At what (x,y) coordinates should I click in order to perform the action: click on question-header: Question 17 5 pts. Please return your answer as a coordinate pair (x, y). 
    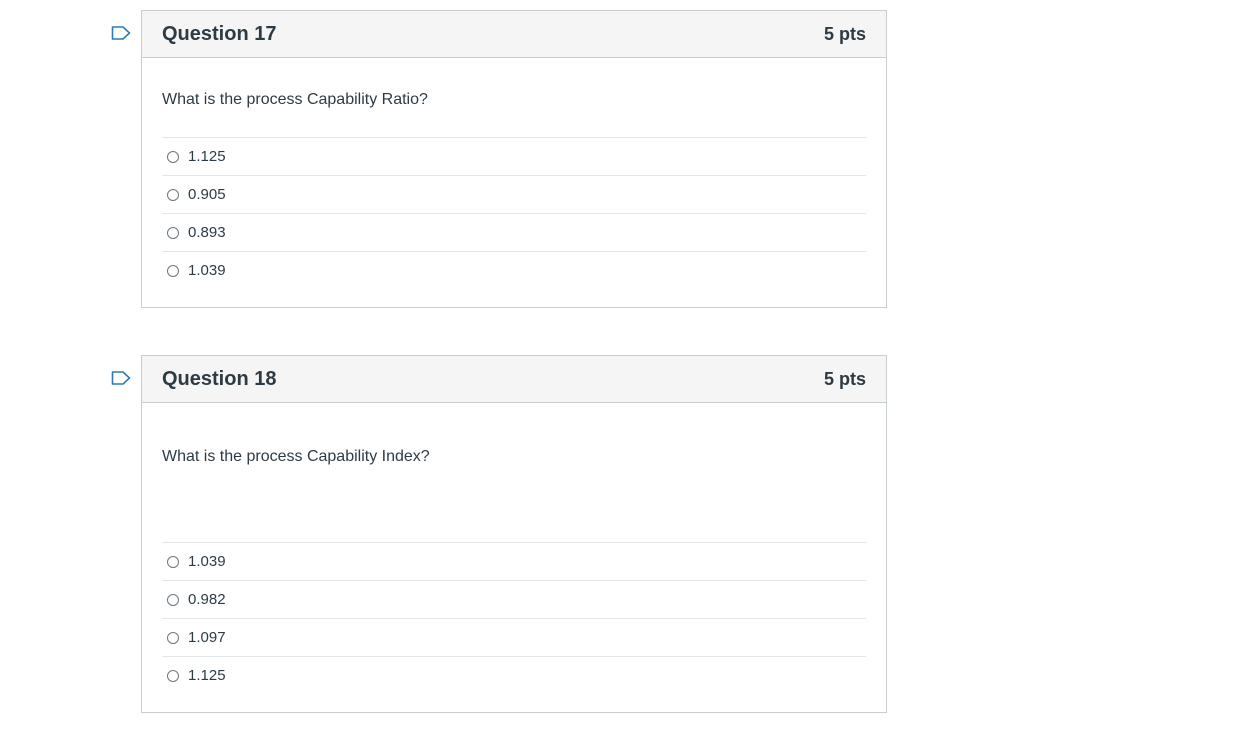
    Looking at the image, I should click on (514, 34).